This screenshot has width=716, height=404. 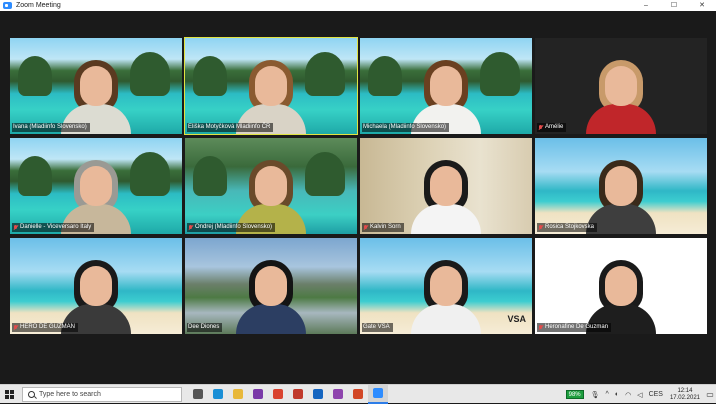 What do you see at coordinates (102, 394) in the screenshot?
I see `taskbar-search-input: Type here to search` at bounding box center [102, 394].